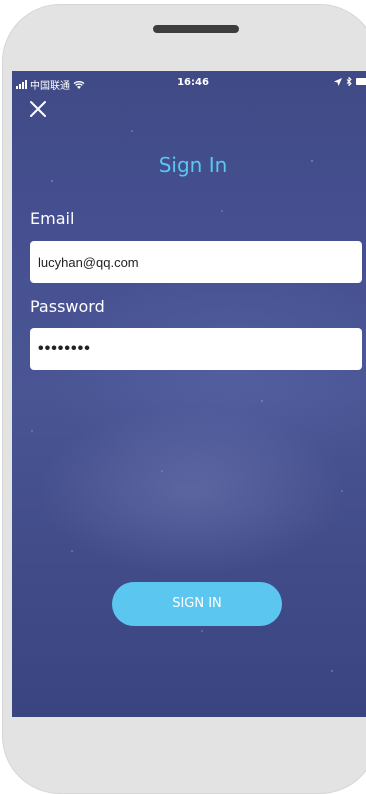 The height and width of the screenshot is (794, 366). I want to click on sign-in-button: SIGN IN, so click(197, 604).